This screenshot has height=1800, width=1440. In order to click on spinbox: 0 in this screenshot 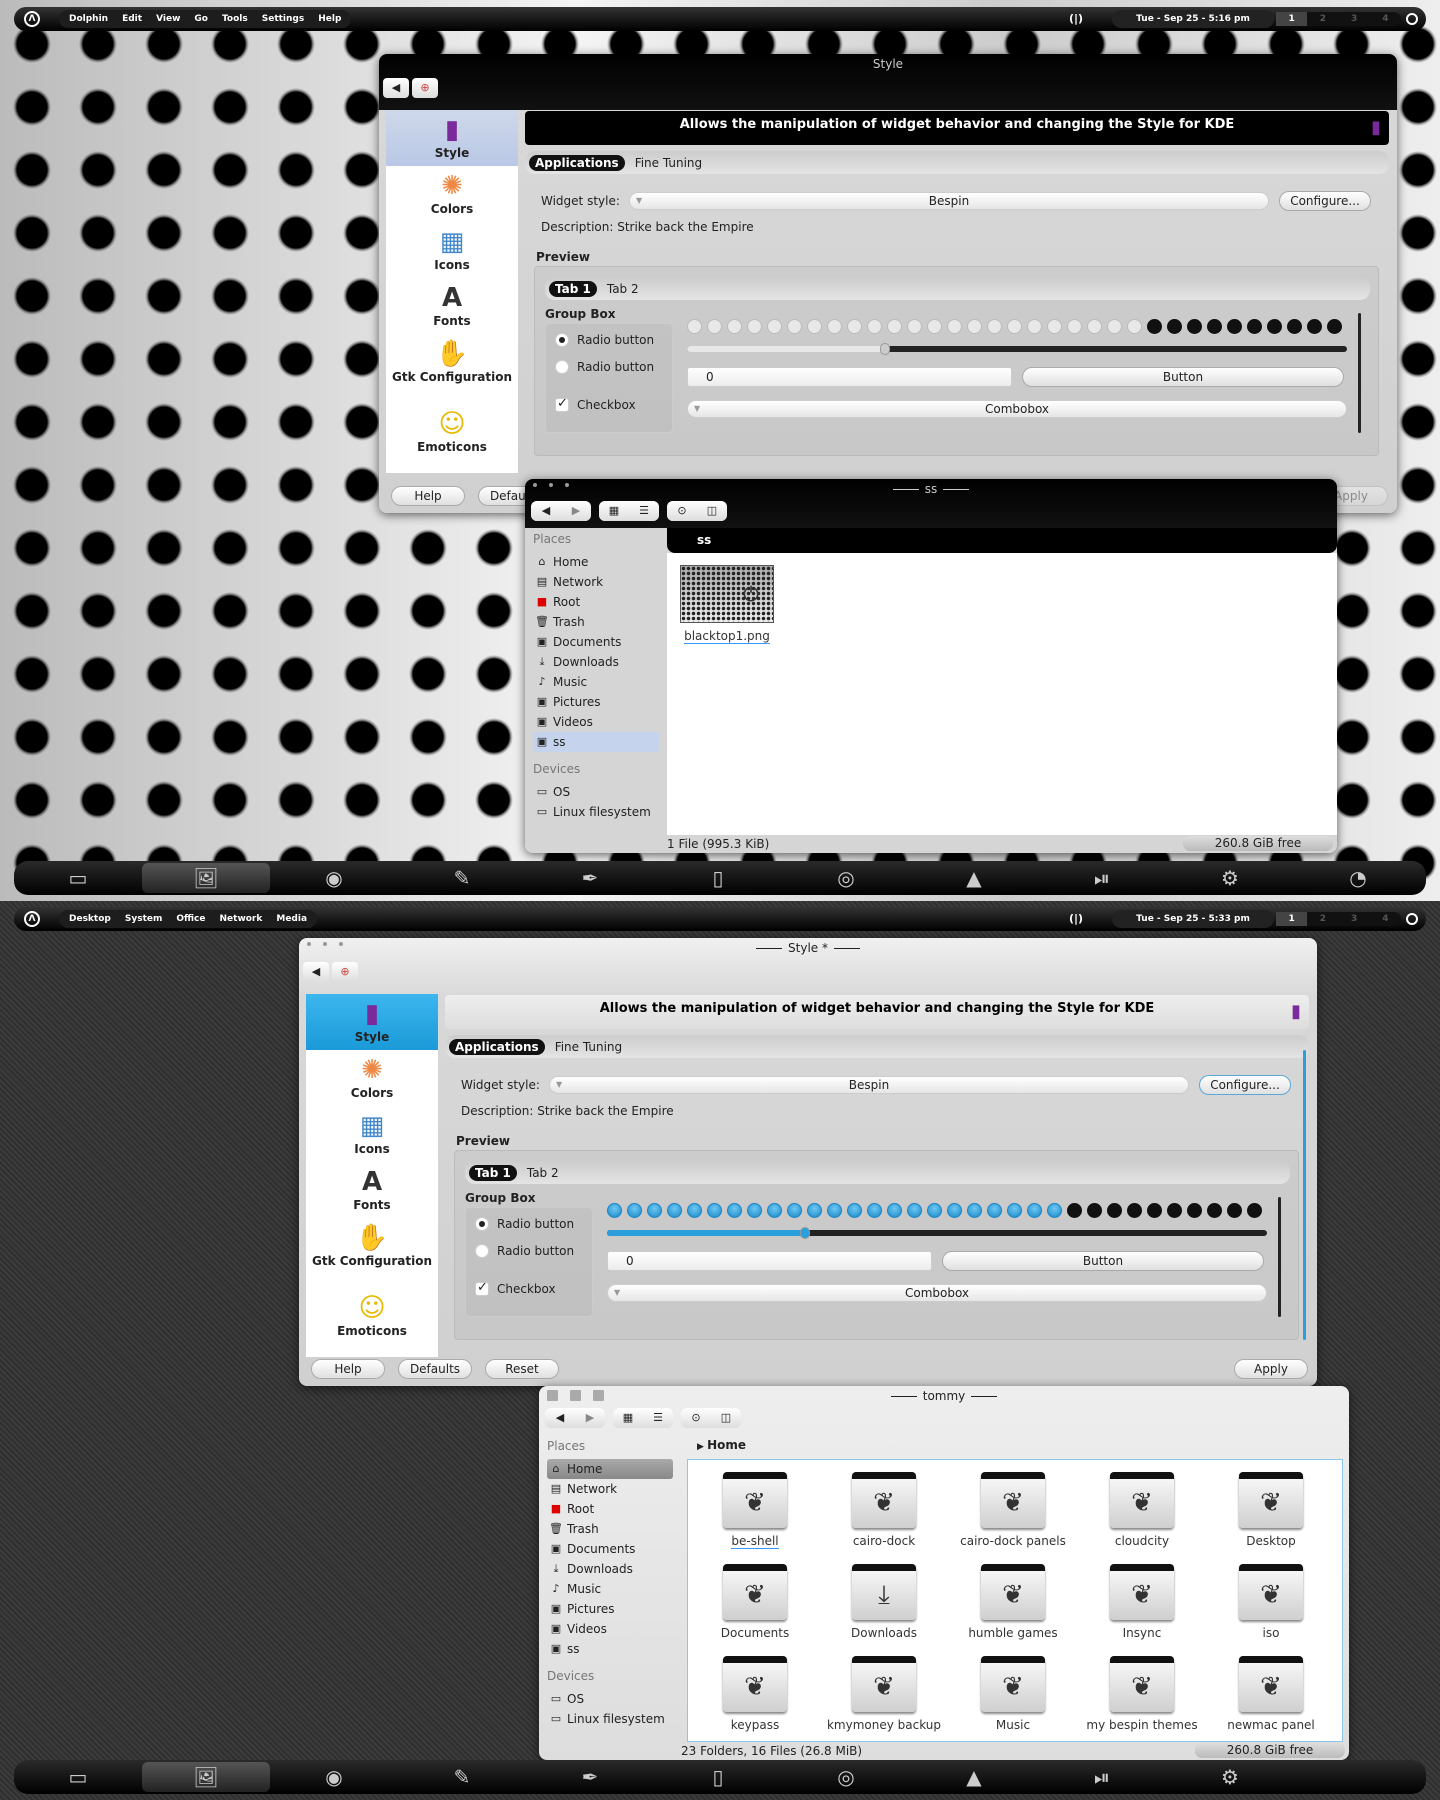, I will do `click(849, 377)`.